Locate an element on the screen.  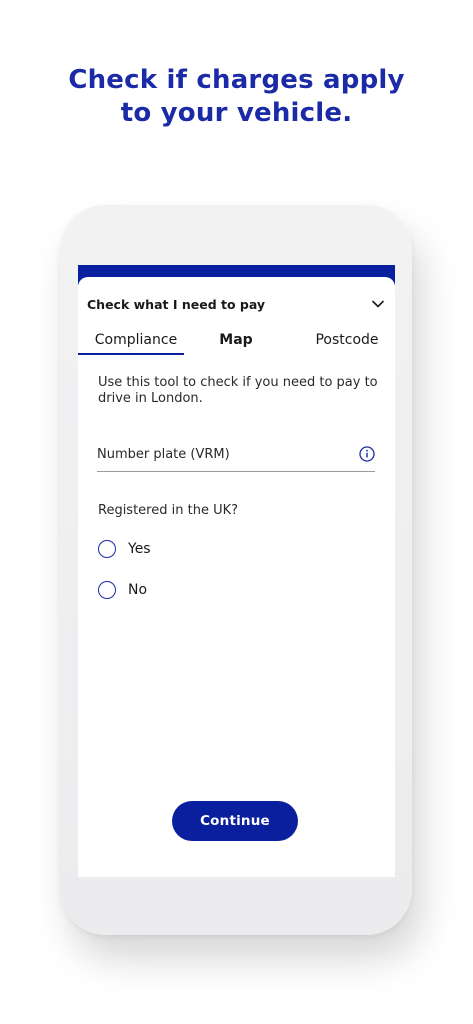
radio-label-no: No is located at coordinates (138, 590).